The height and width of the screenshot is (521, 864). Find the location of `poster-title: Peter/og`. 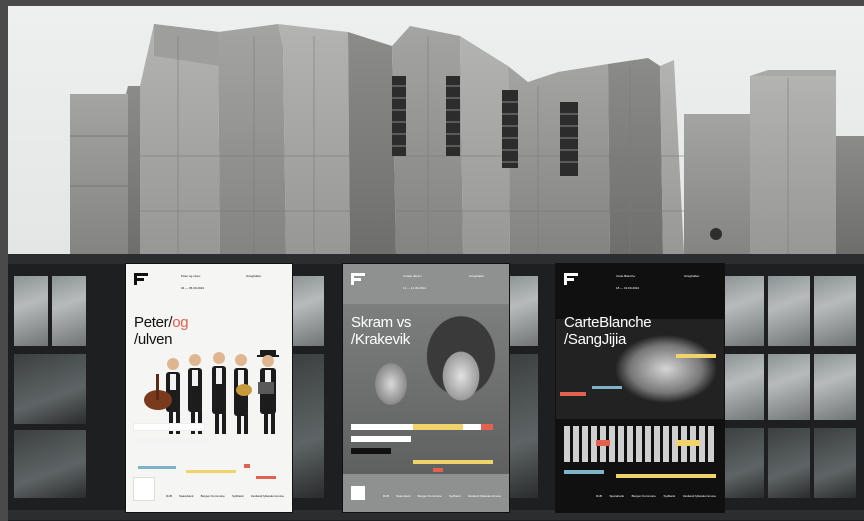

poster-title: Peter/og is located at coordinates (161, 322).